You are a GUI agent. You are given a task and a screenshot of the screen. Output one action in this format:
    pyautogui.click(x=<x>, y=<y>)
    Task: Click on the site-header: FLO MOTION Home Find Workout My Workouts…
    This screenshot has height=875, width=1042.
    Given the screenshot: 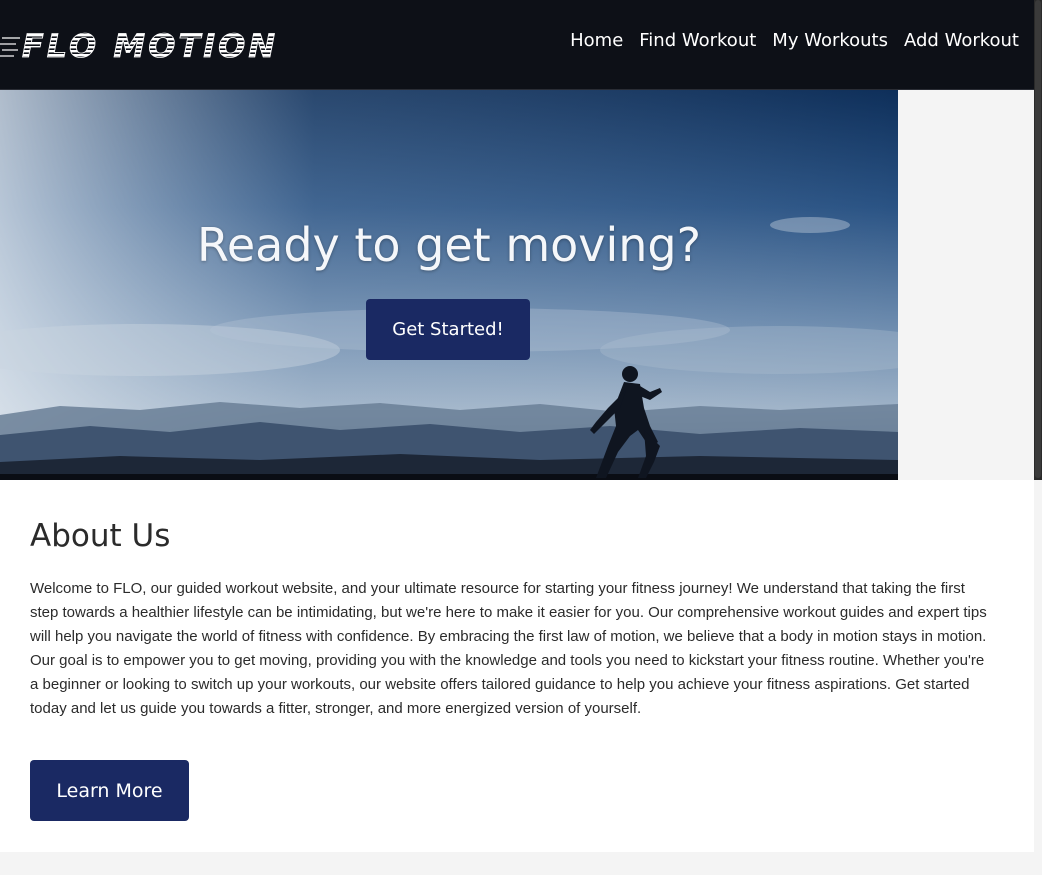 What is the action you would take?
    pyautogui.click(x=517, y=45)
    